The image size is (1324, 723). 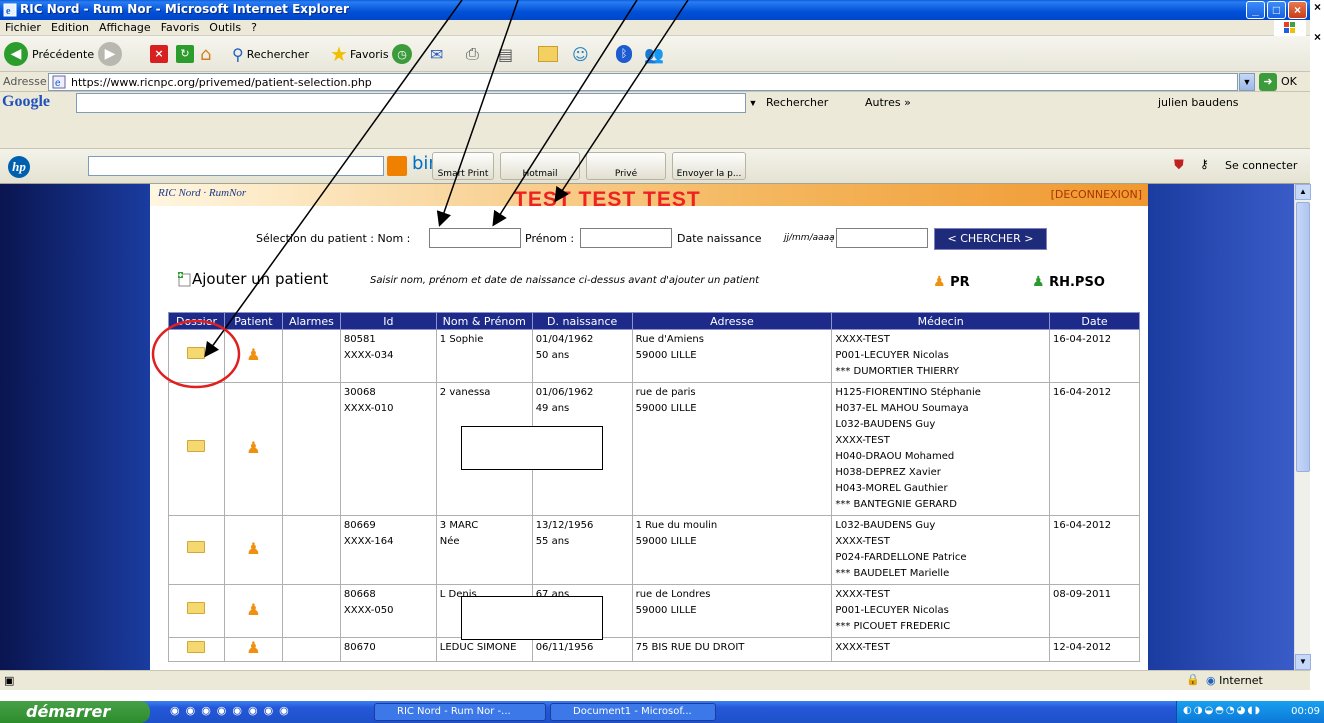 I want to click on add-patient-link: Ajouter un patient, so click(x=260, y=279).